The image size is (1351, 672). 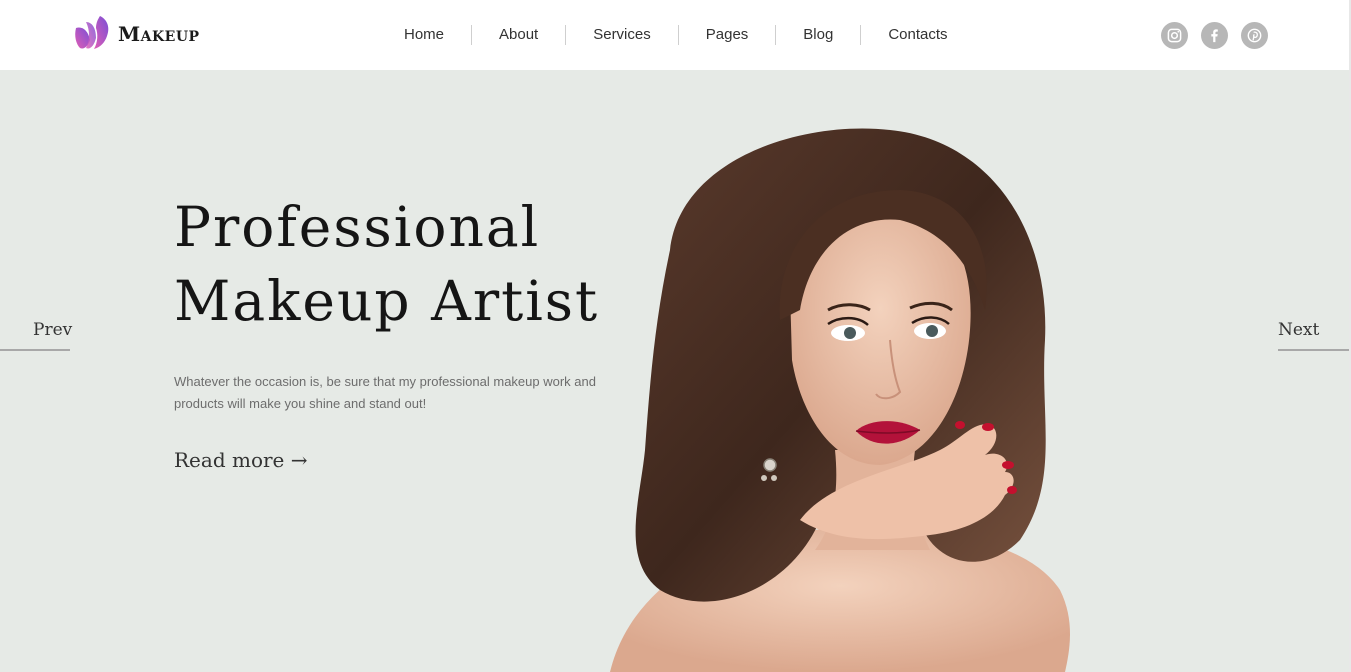 What do you see at coordinates (159, 34) in the screenshot?
I see `brand-name: Makeup` at bounding box center [159, 34].